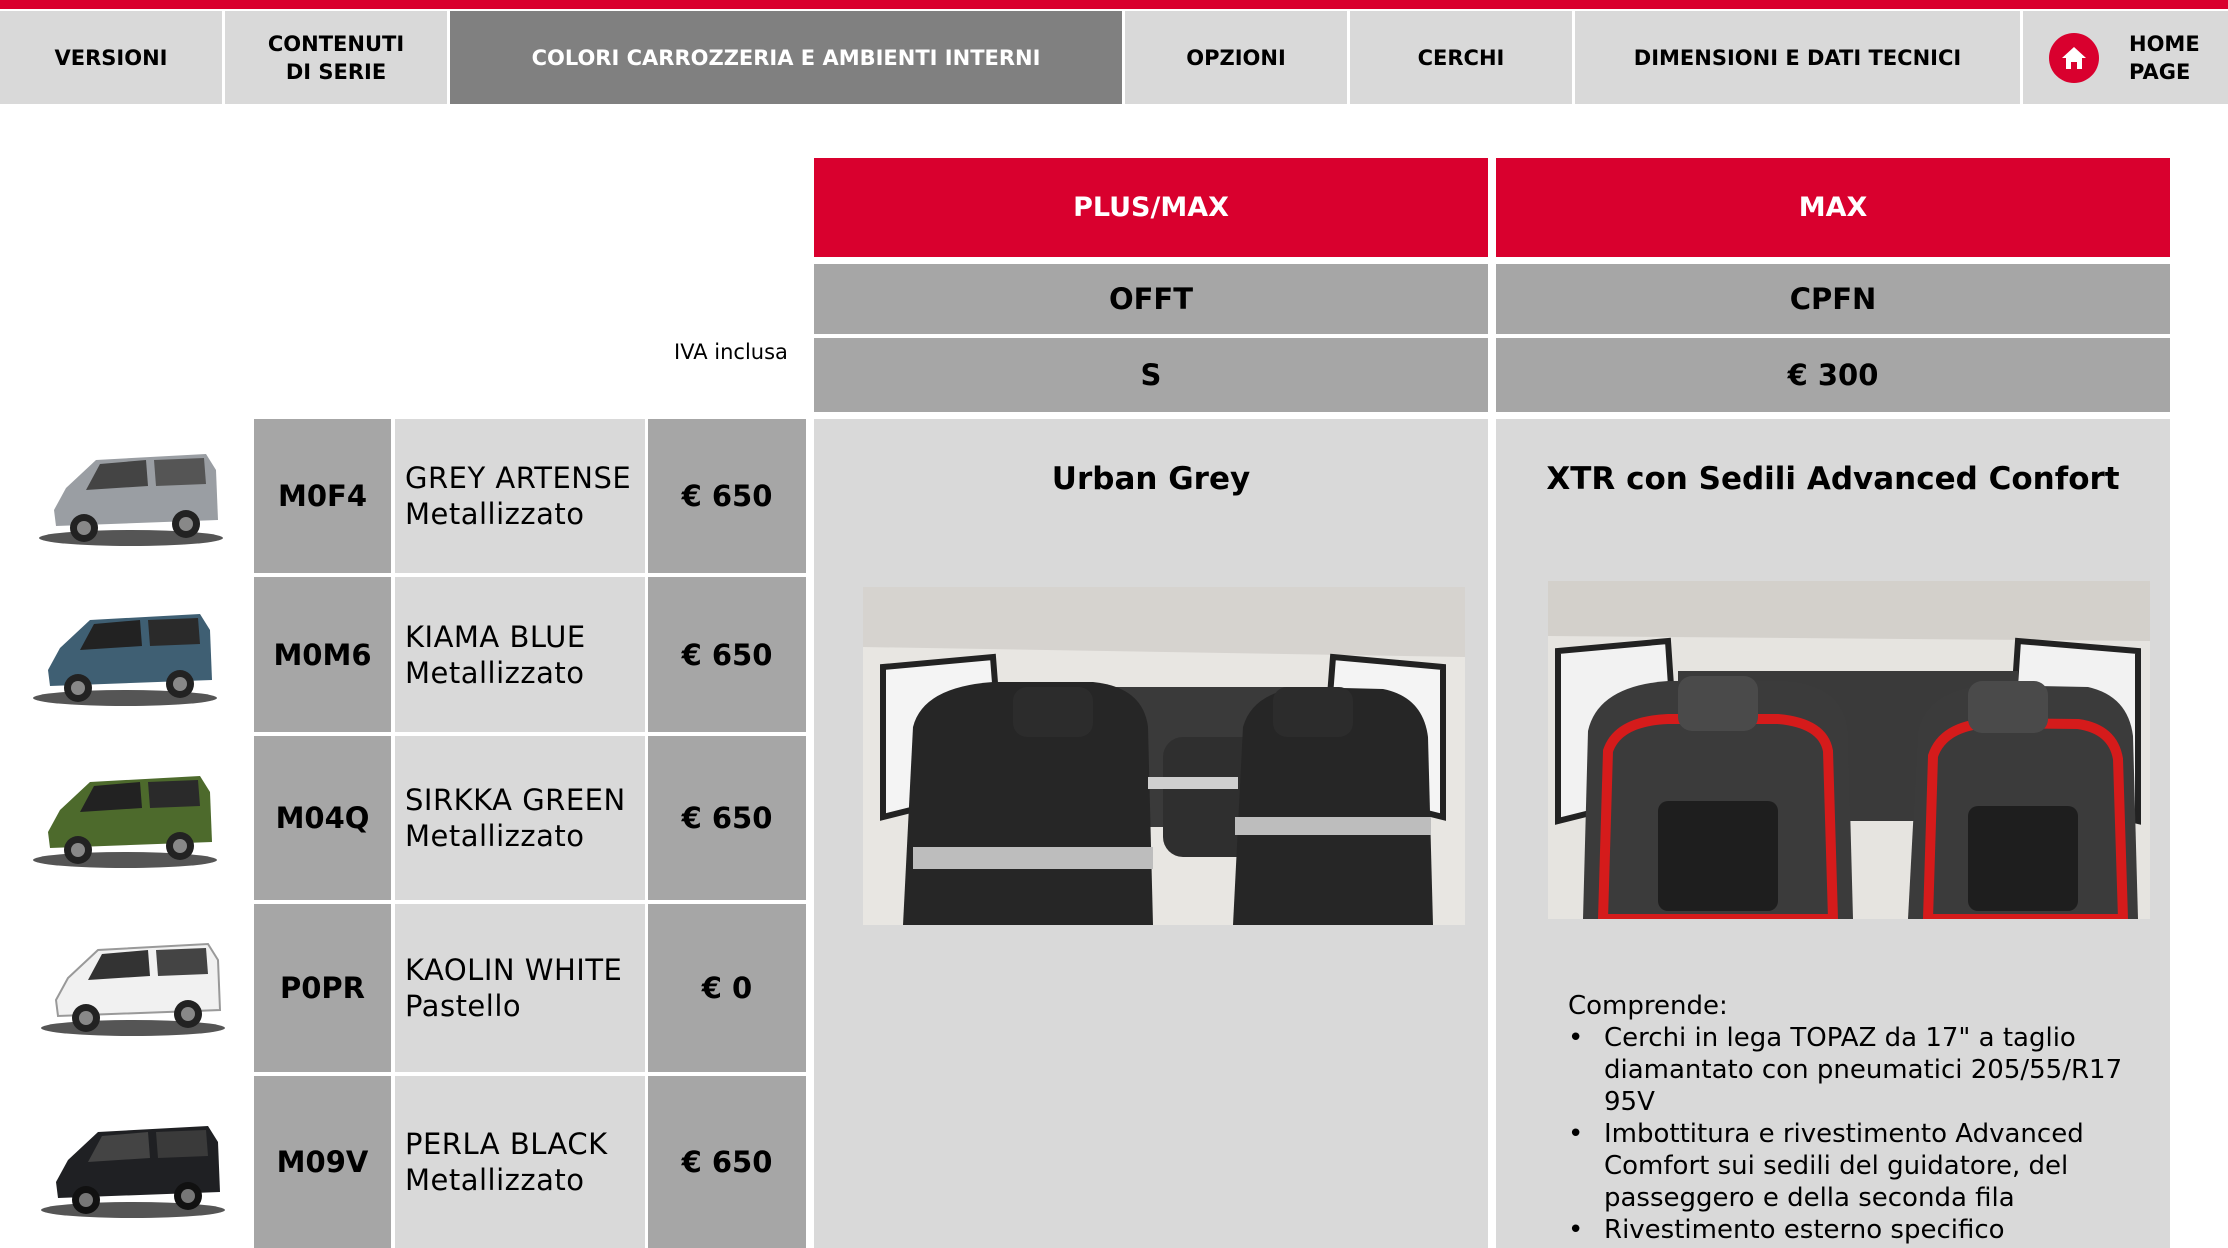 This screenshot has height=1248, width=2228. I want to click on tab-cerchi: CERCHI, so click(1461, 57).